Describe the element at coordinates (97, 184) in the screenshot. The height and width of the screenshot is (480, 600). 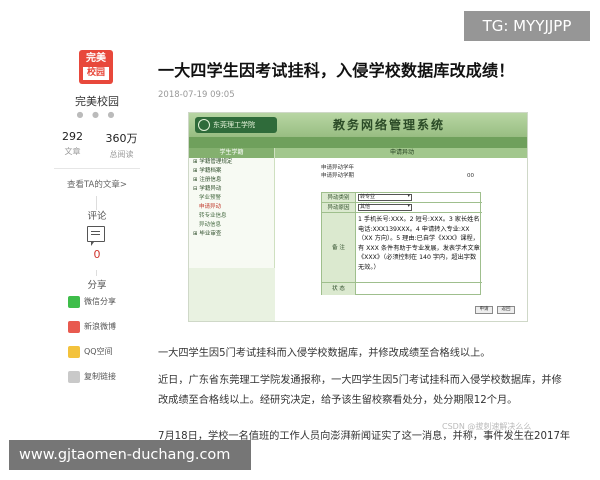
I see `view-author-articles-link: 查看TA的文章>` at that location.